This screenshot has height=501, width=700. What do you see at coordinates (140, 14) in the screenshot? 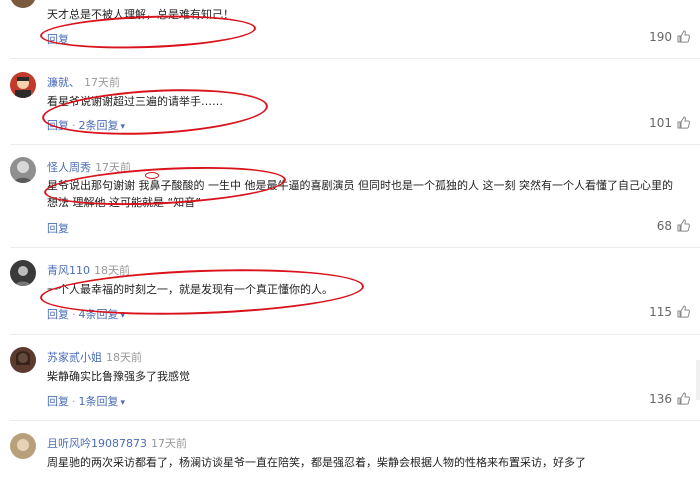
I see `comment-text: 天才总是不被人理解，总是难有知己！` at bounding box center [140, 14].